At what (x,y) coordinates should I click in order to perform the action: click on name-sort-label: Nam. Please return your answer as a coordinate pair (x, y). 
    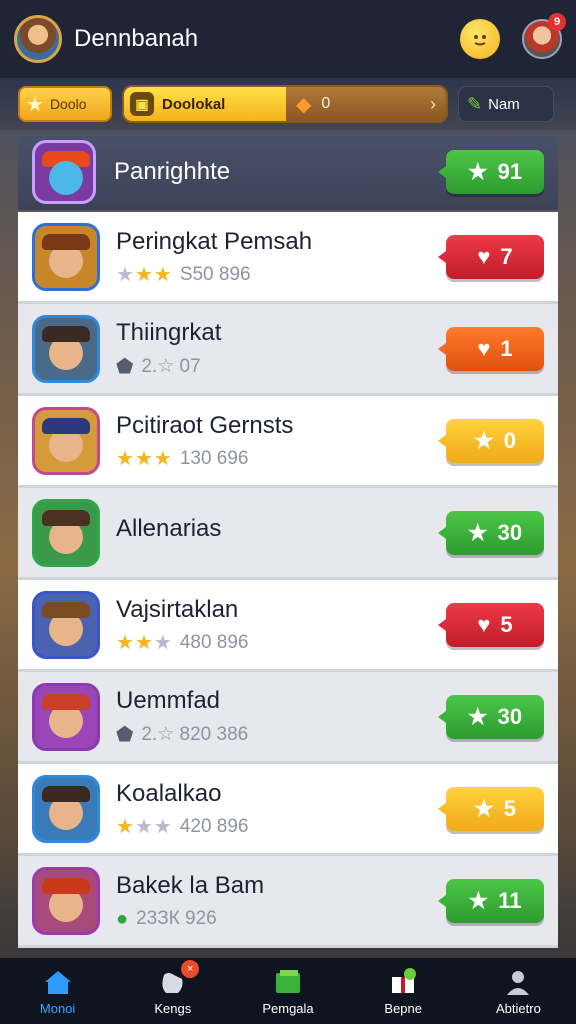
    Looking at the image, I should click on (504, 104).